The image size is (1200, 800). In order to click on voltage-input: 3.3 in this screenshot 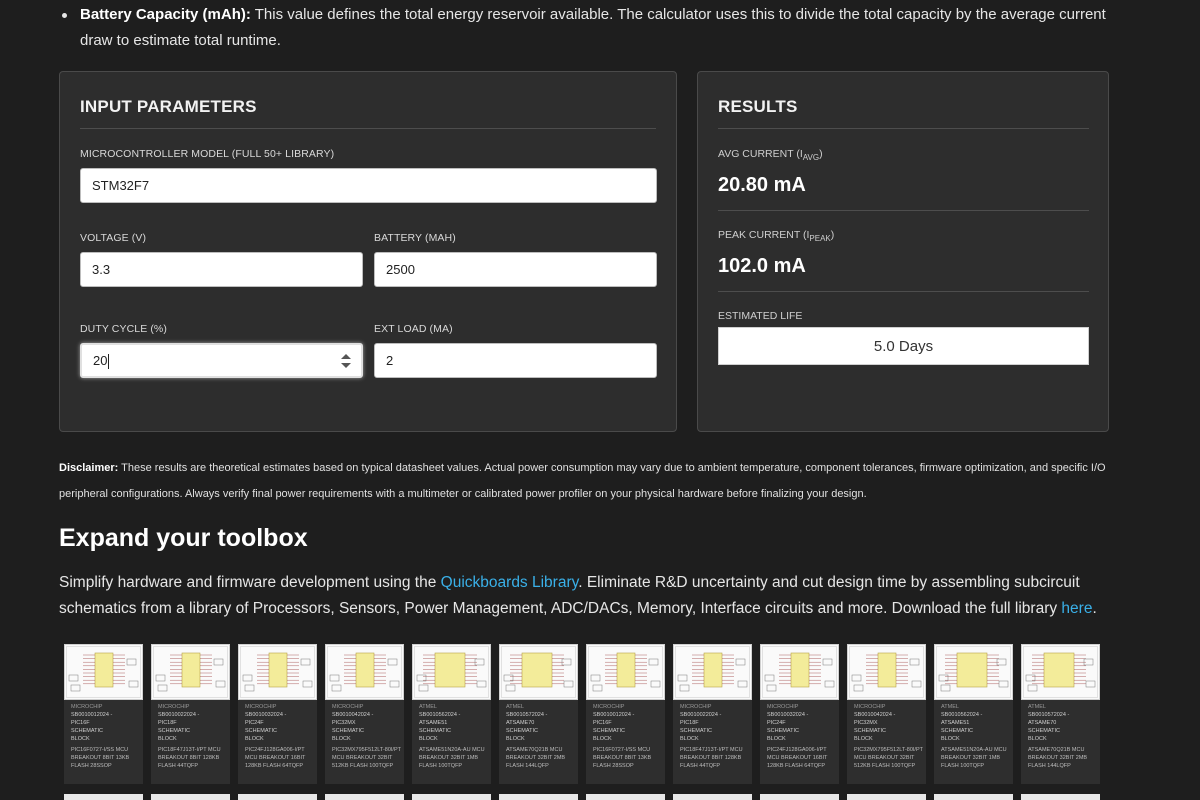, I will do `click(221, 269)`.